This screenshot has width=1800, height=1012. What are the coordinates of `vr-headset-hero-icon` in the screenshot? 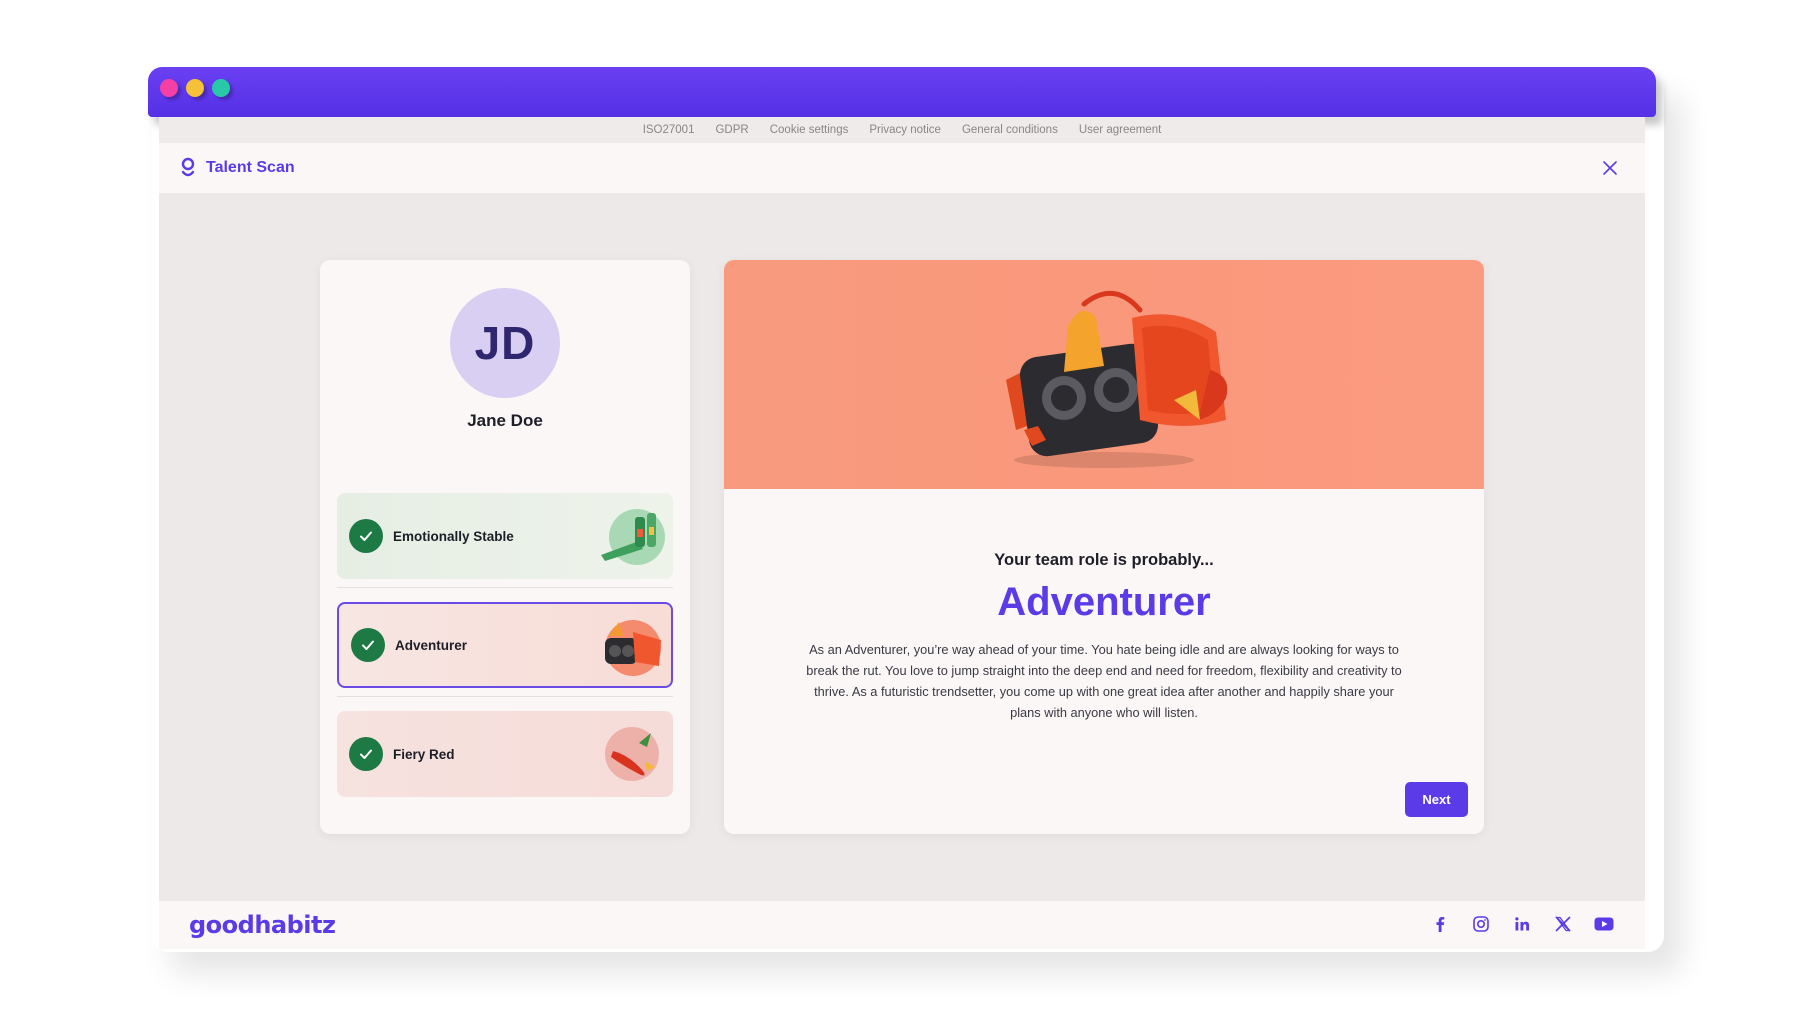 It's located at (1117, 379).